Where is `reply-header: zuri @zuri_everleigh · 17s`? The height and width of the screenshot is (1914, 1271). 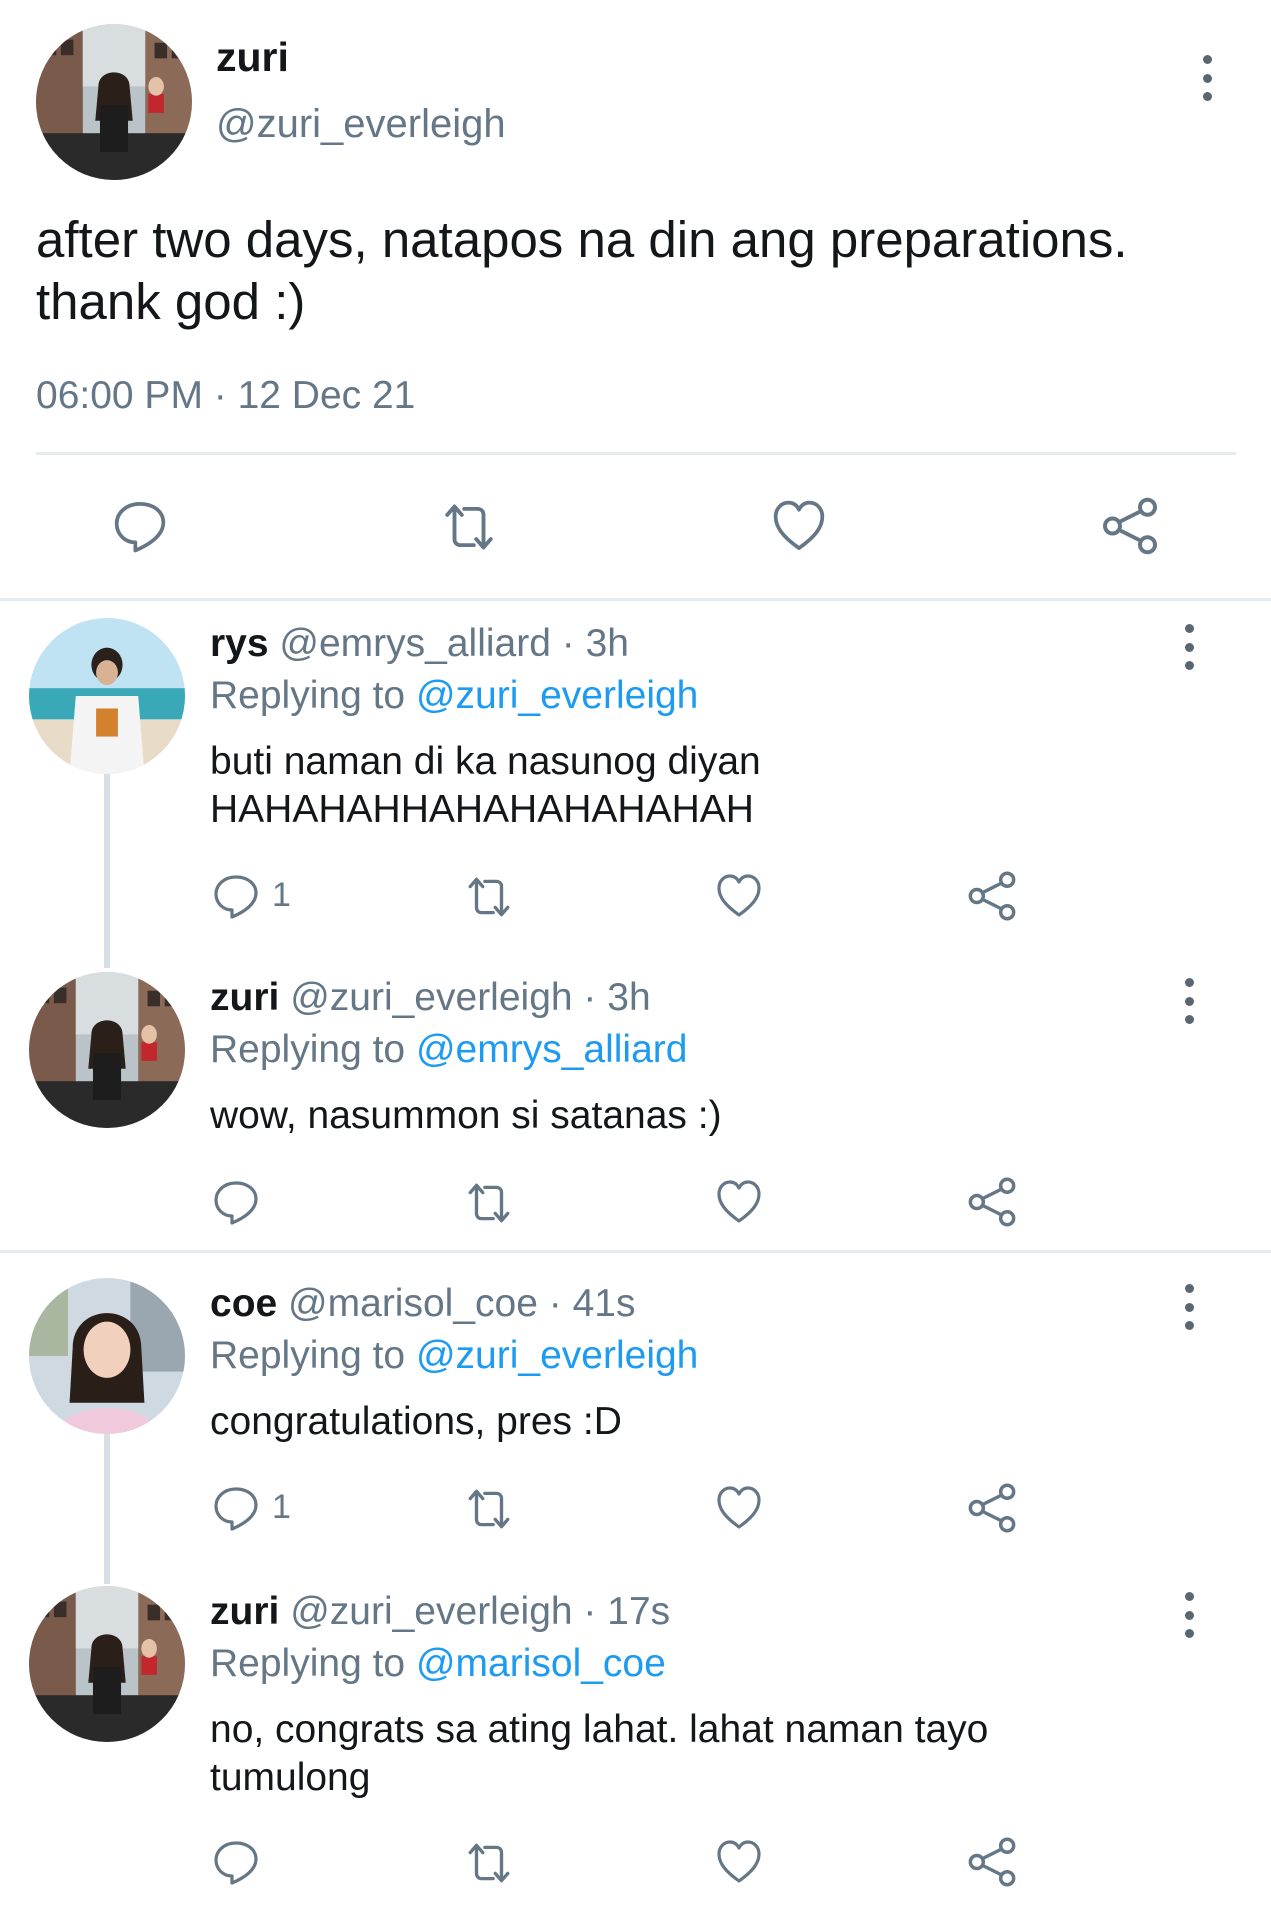
reply-header: zuri @zuri_everleigh · 17s is located at coordinates (440, 1612).